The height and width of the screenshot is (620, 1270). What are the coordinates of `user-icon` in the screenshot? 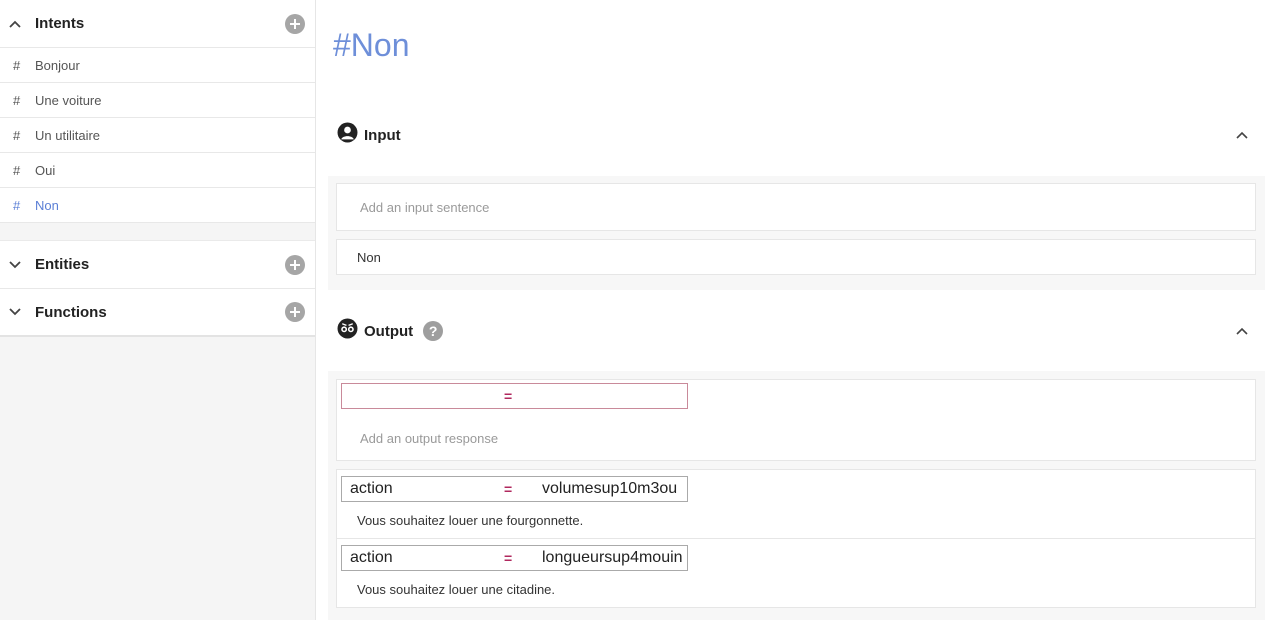 It's located at (347, 135).